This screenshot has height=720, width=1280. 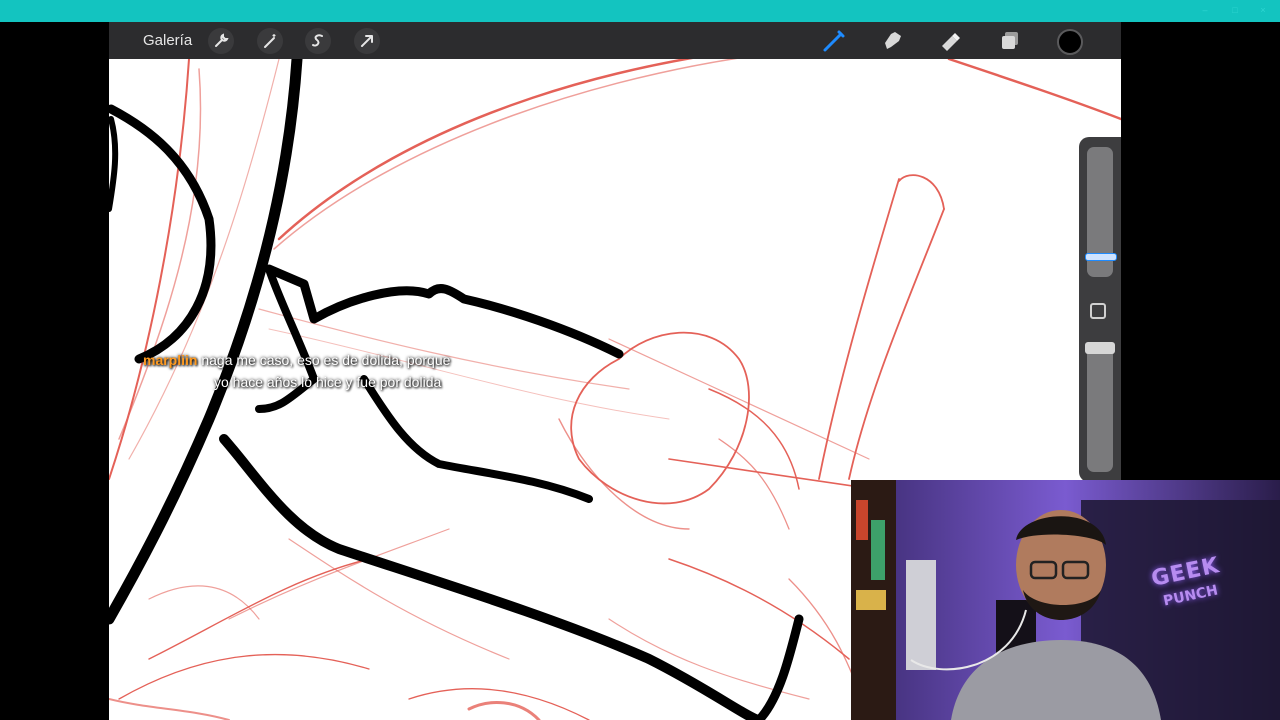 I want to click on smudge-icon, so click(x=893, y=40).